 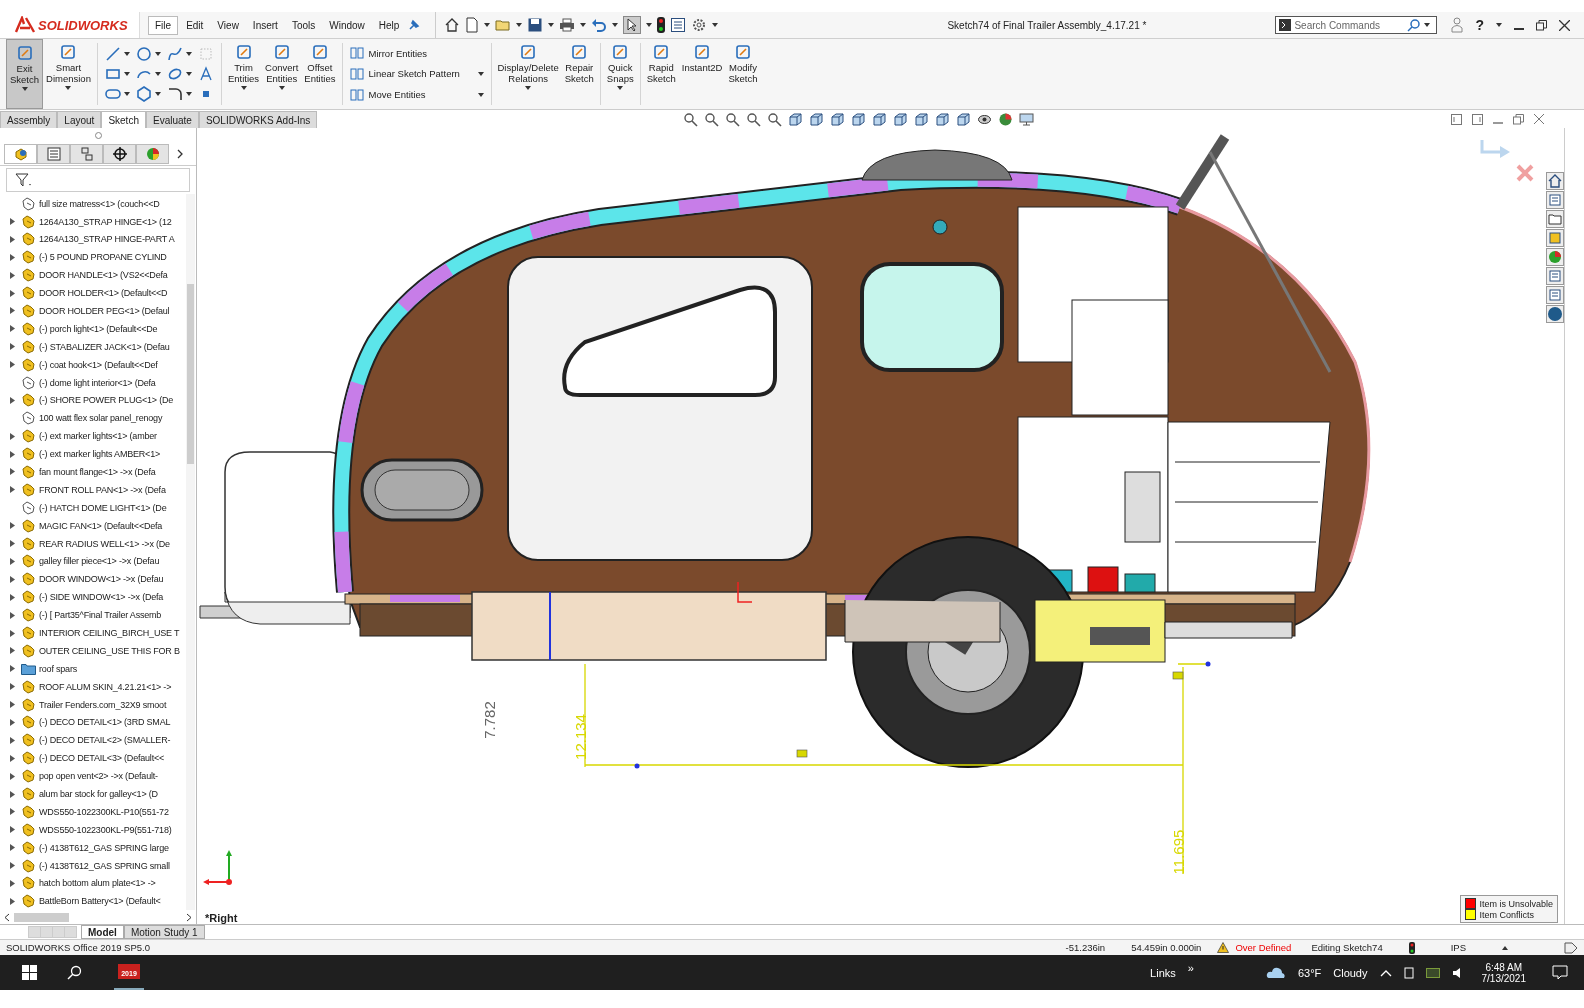 What do you see at coordinates (20, 154) in the screenshot?
I see `feature-tree-tab-icon` at bounding box center [20, 154].